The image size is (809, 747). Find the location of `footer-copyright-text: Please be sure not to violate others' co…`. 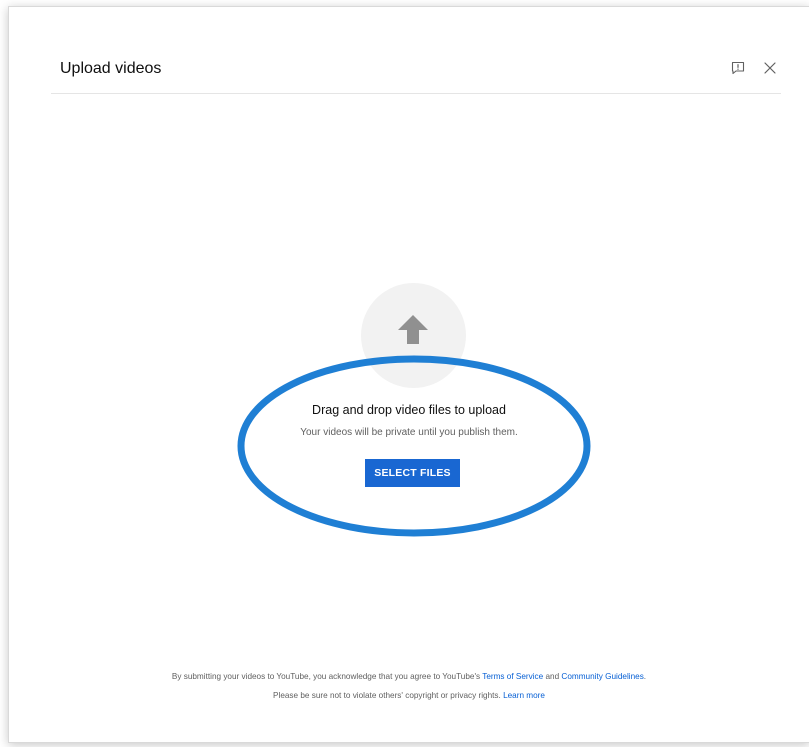

footer-copyright-text: Please be sure not to violate others' co… is located at coordinates (388, 695).